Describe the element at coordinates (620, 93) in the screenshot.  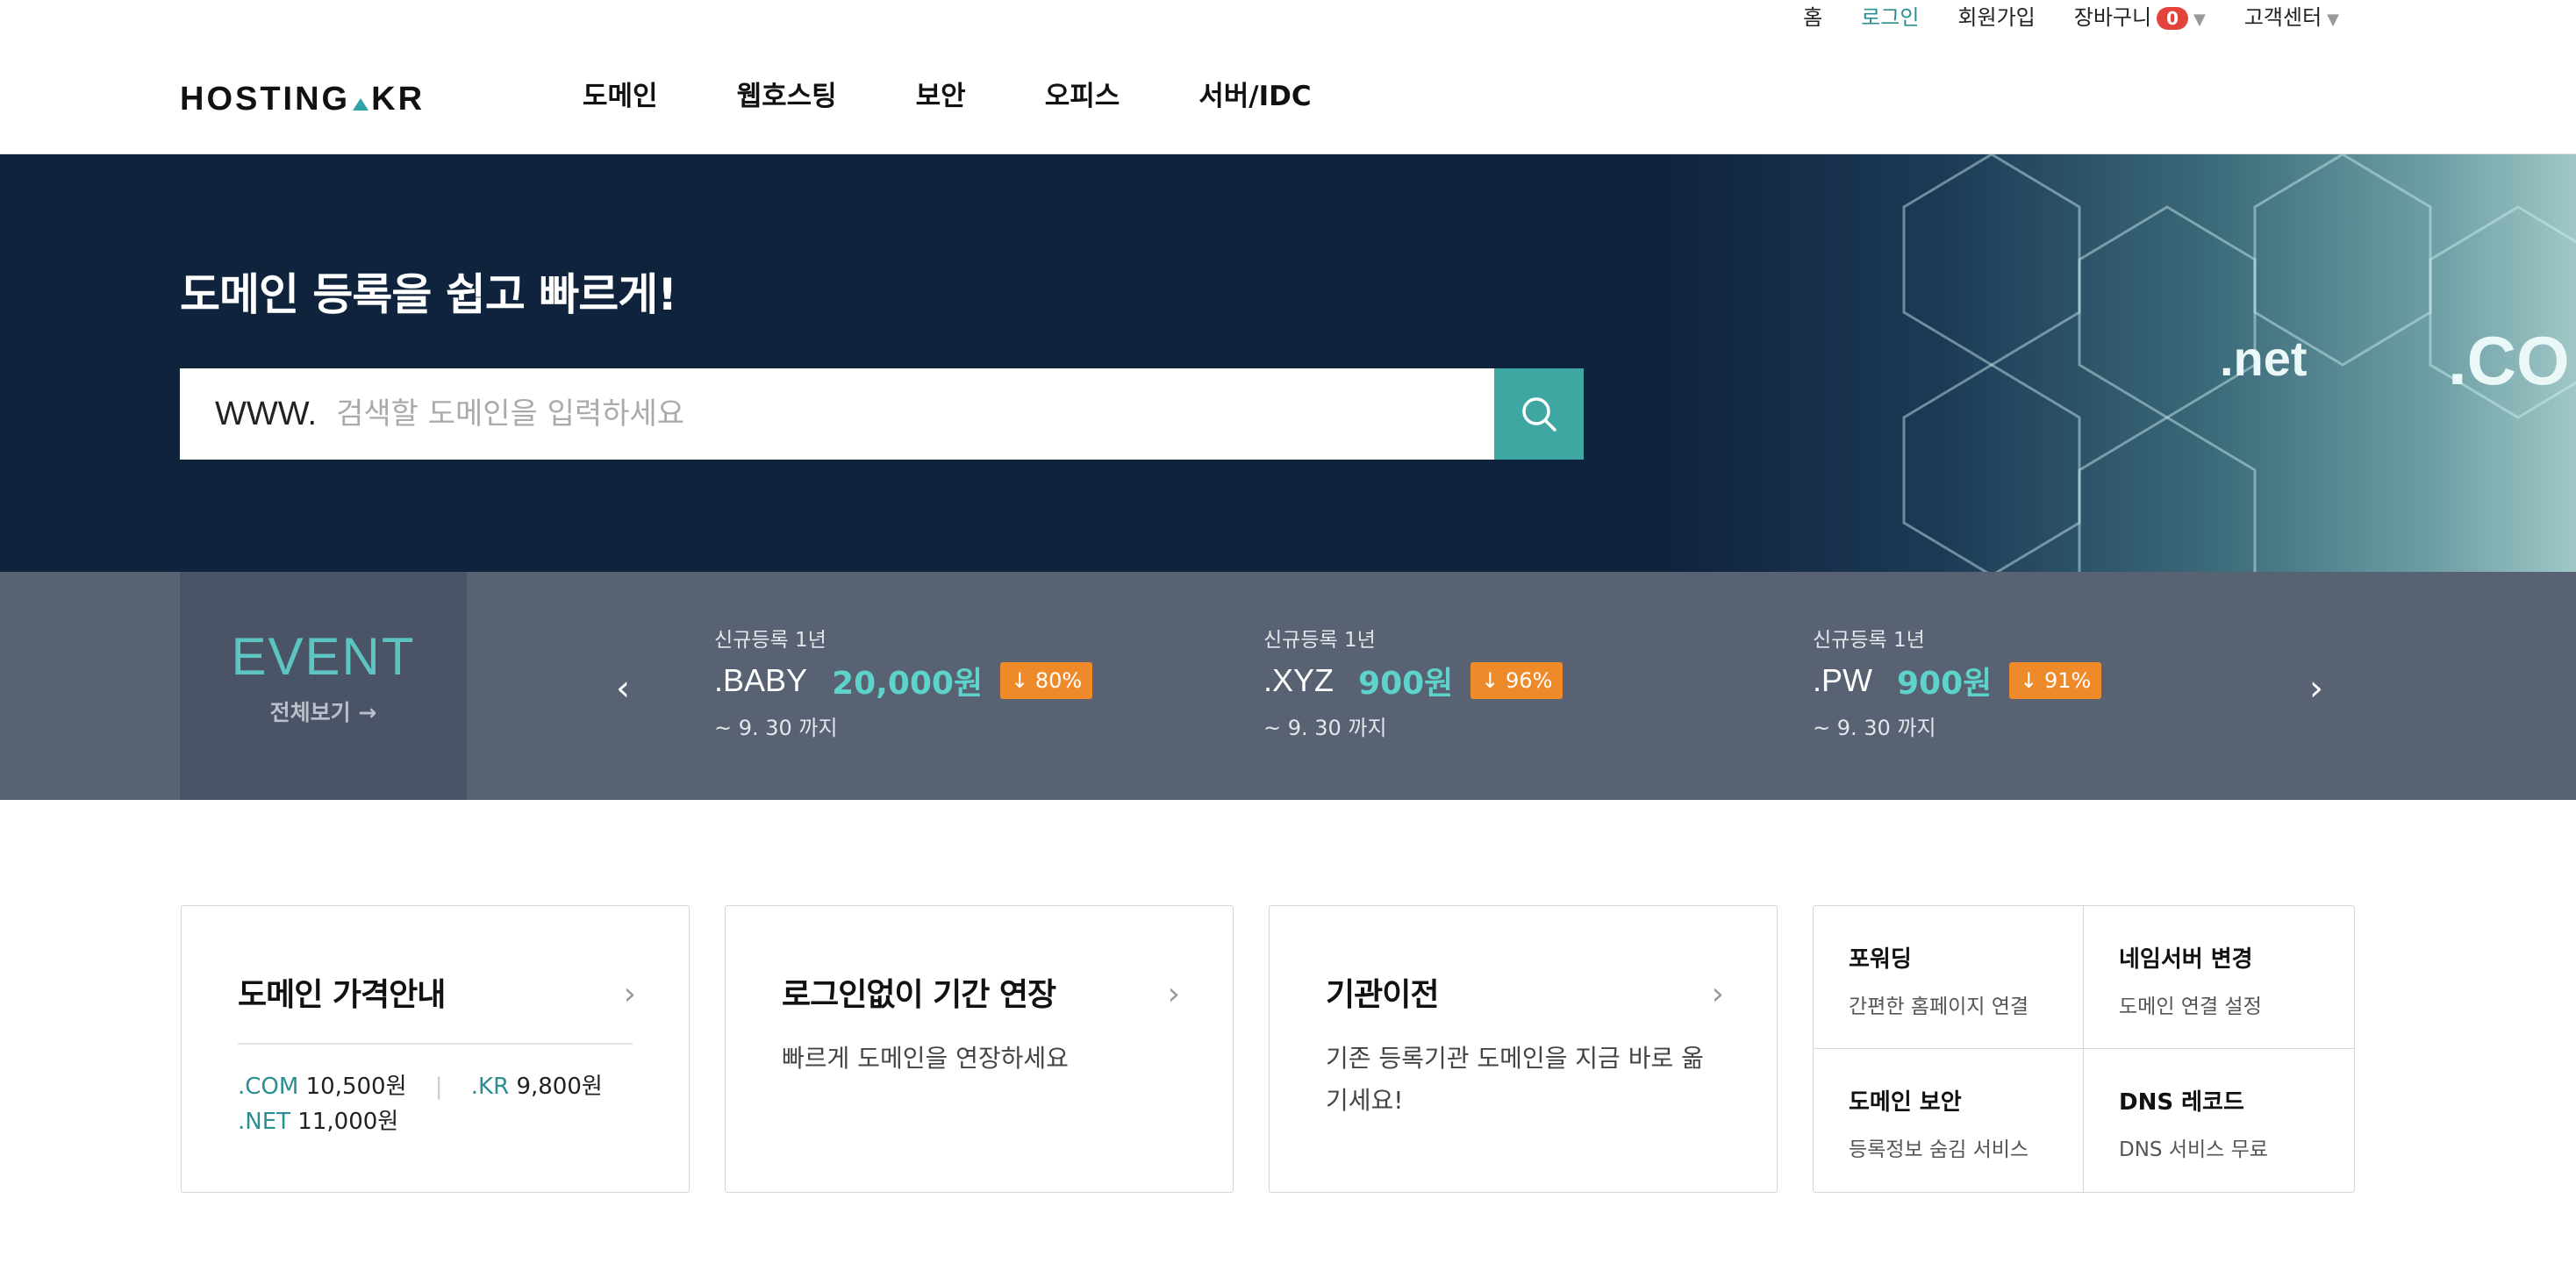
I see `nav-domain: 도메인` at that location.